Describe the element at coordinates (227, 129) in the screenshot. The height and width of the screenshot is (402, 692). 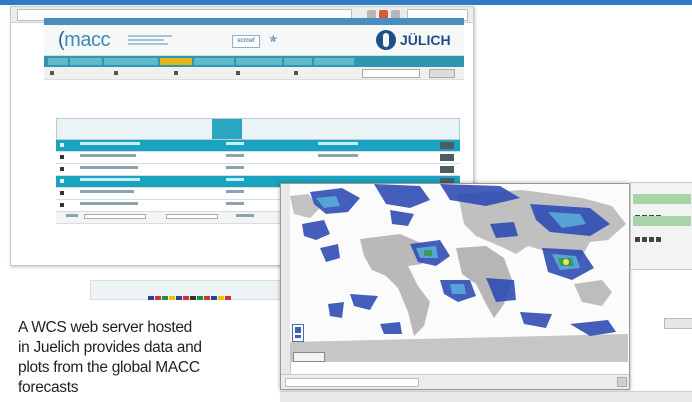
I see `table-header-time-column` at that location.